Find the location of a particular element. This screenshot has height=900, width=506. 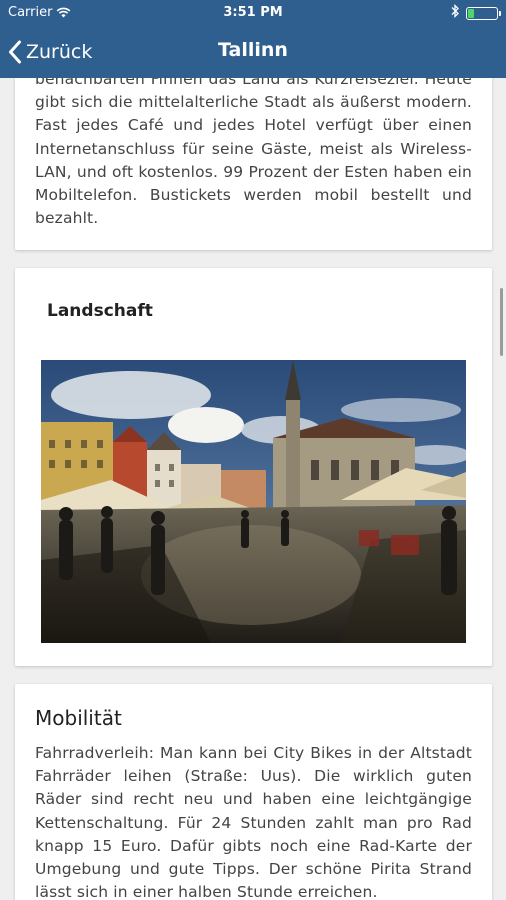

battery-icon is located at coordinates (483, 13).